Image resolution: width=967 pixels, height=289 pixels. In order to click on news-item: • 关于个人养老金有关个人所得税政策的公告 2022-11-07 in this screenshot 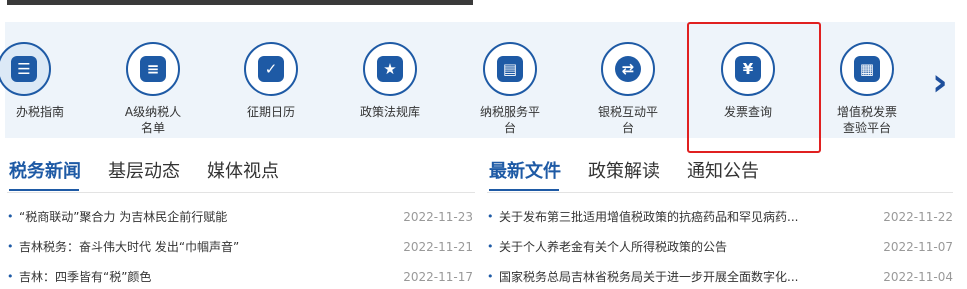, I will do `click(720, 247)`.